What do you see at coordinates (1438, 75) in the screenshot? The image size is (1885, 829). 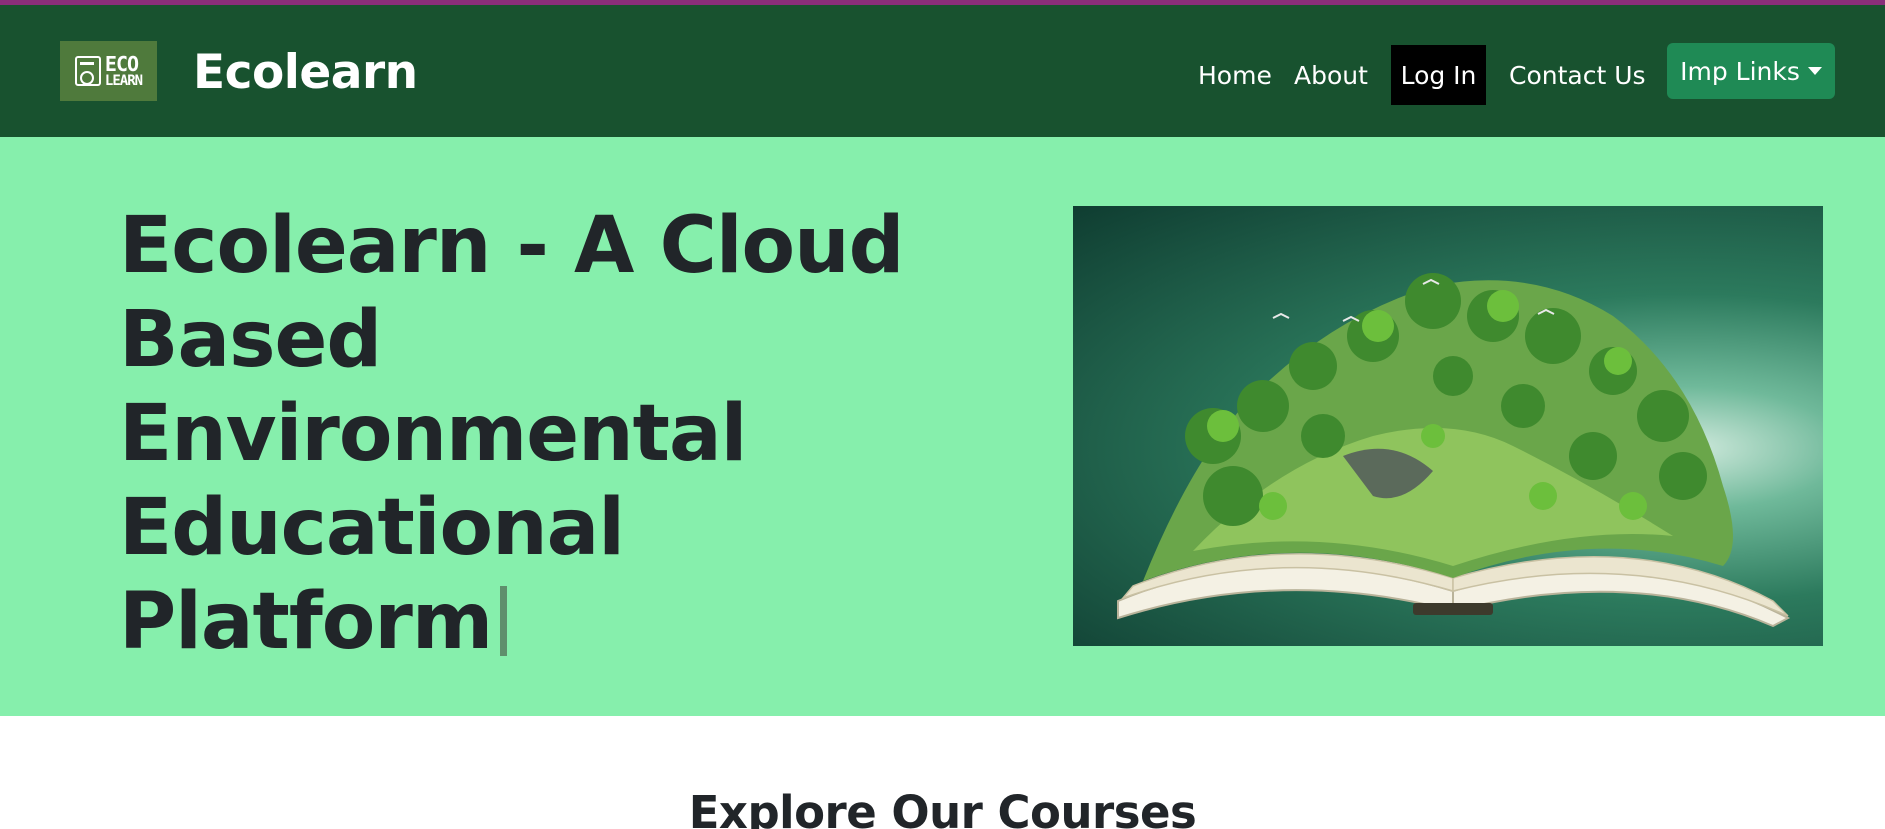 I see `nav-login-link: Log In` at bounding box center [1438, 75].